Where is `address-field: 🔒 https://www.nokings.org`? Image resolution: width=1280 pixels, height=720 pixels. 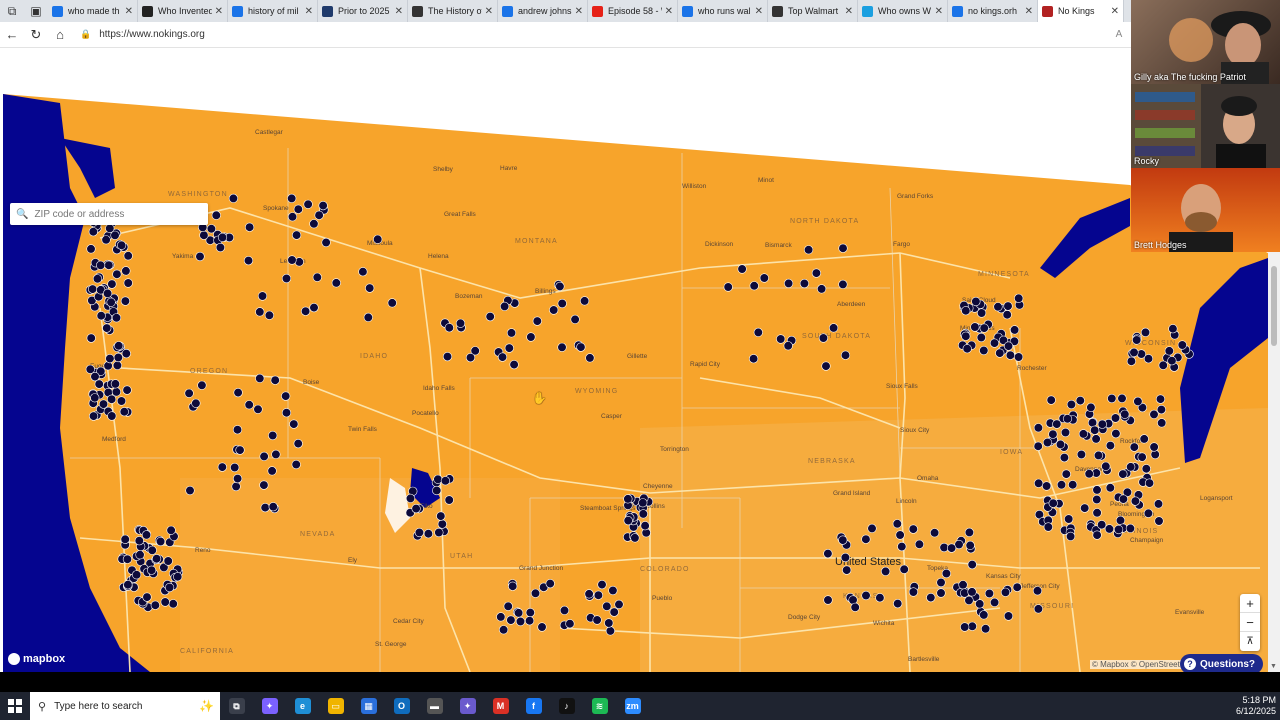 address-field: 🔒 https://www.nokings.org is located at coordinates (593, 34).